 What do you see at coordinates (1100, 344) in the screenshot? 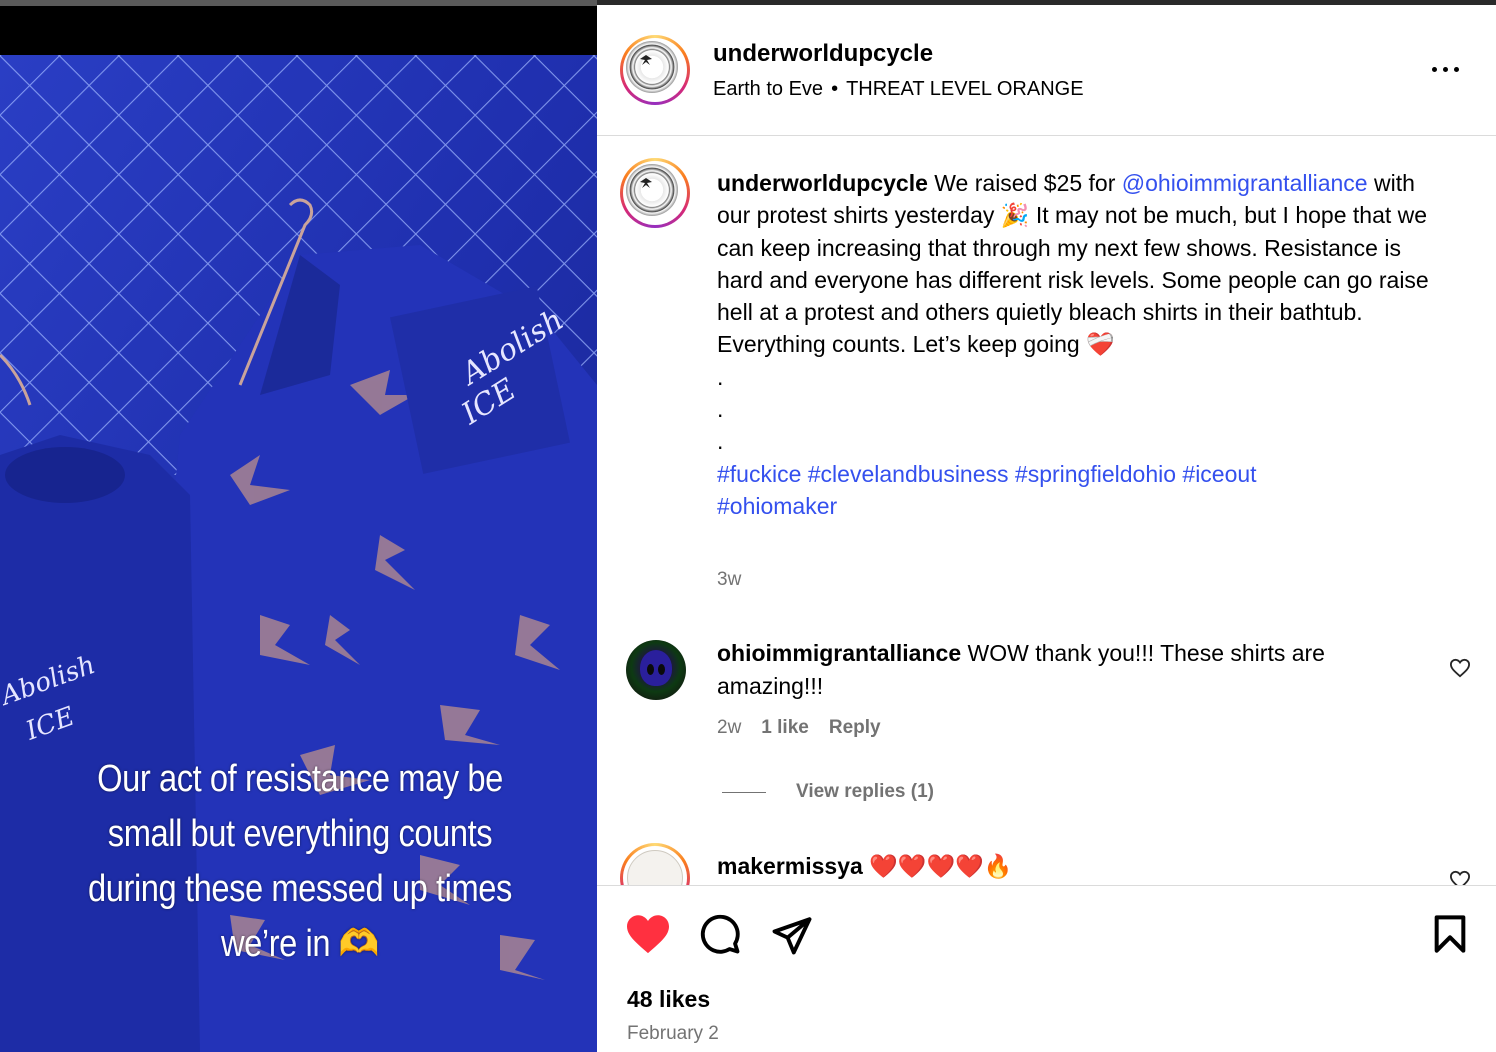
I see `mending-heart-emoji: ❤️‍🩹` at bounding box center [1100, 344].